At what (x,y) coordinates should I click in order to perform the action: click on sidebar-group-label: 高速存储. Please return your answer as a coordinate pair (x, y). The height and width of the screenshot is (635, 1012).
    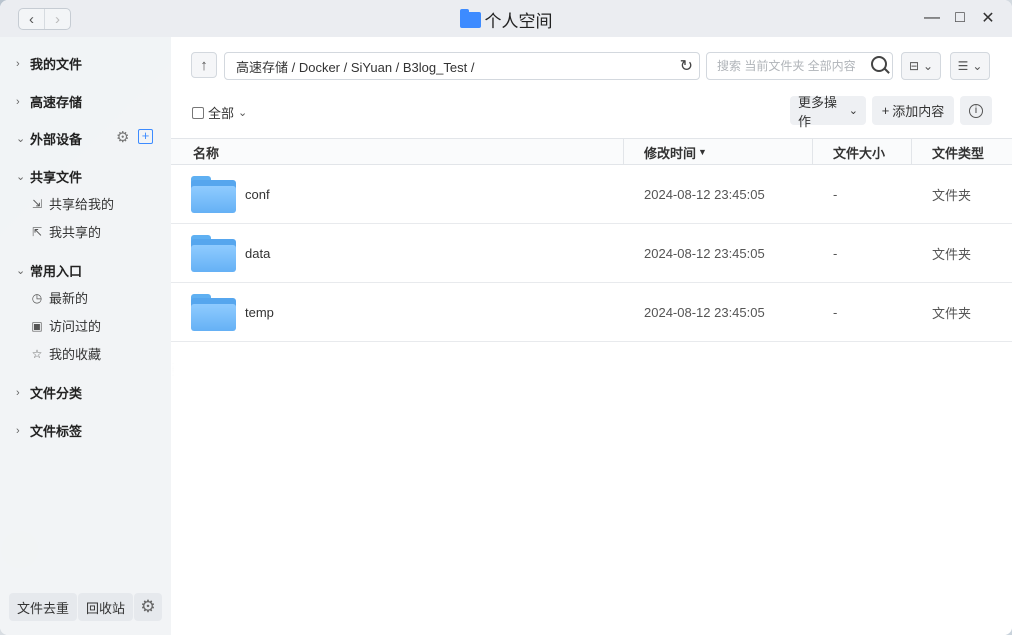
    Looking at the image, I should click on (56, 102).